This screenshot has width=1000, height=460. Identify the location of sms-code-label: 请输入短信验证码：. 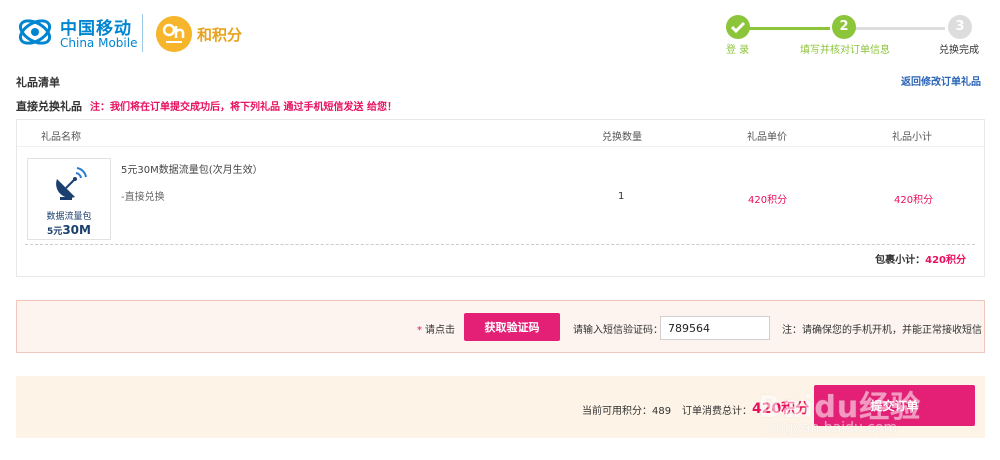
(618, 330).